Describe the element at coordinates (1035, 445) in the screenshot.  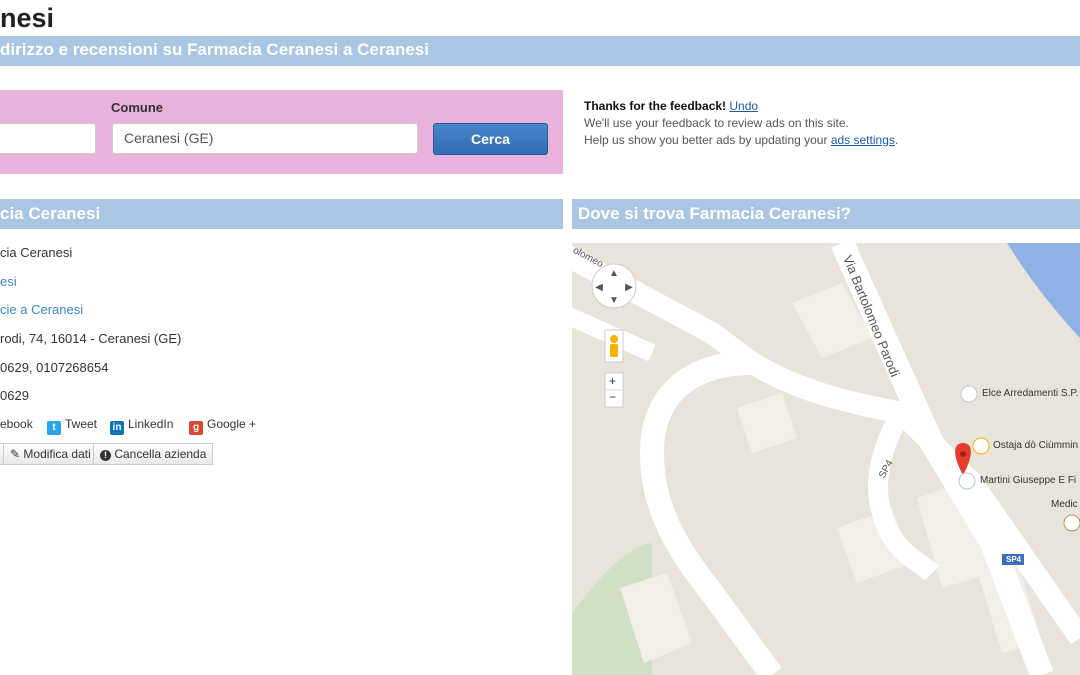
I see `place-label: Ostaja dò Ciùmmin` at that location.